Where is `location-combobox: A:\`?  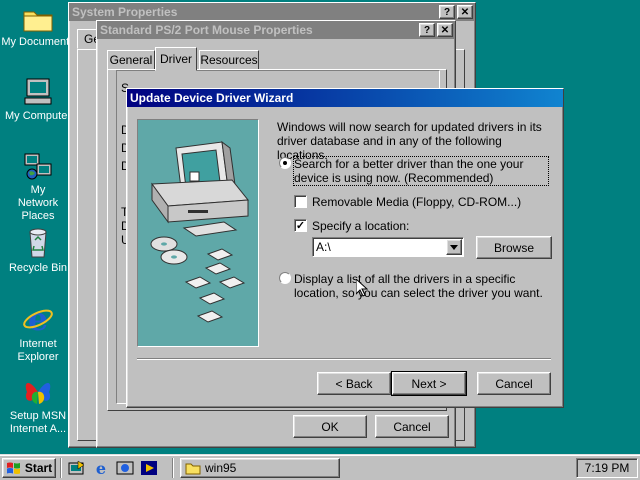 location-combobox: A:\ is located at coordinates (388, 247).